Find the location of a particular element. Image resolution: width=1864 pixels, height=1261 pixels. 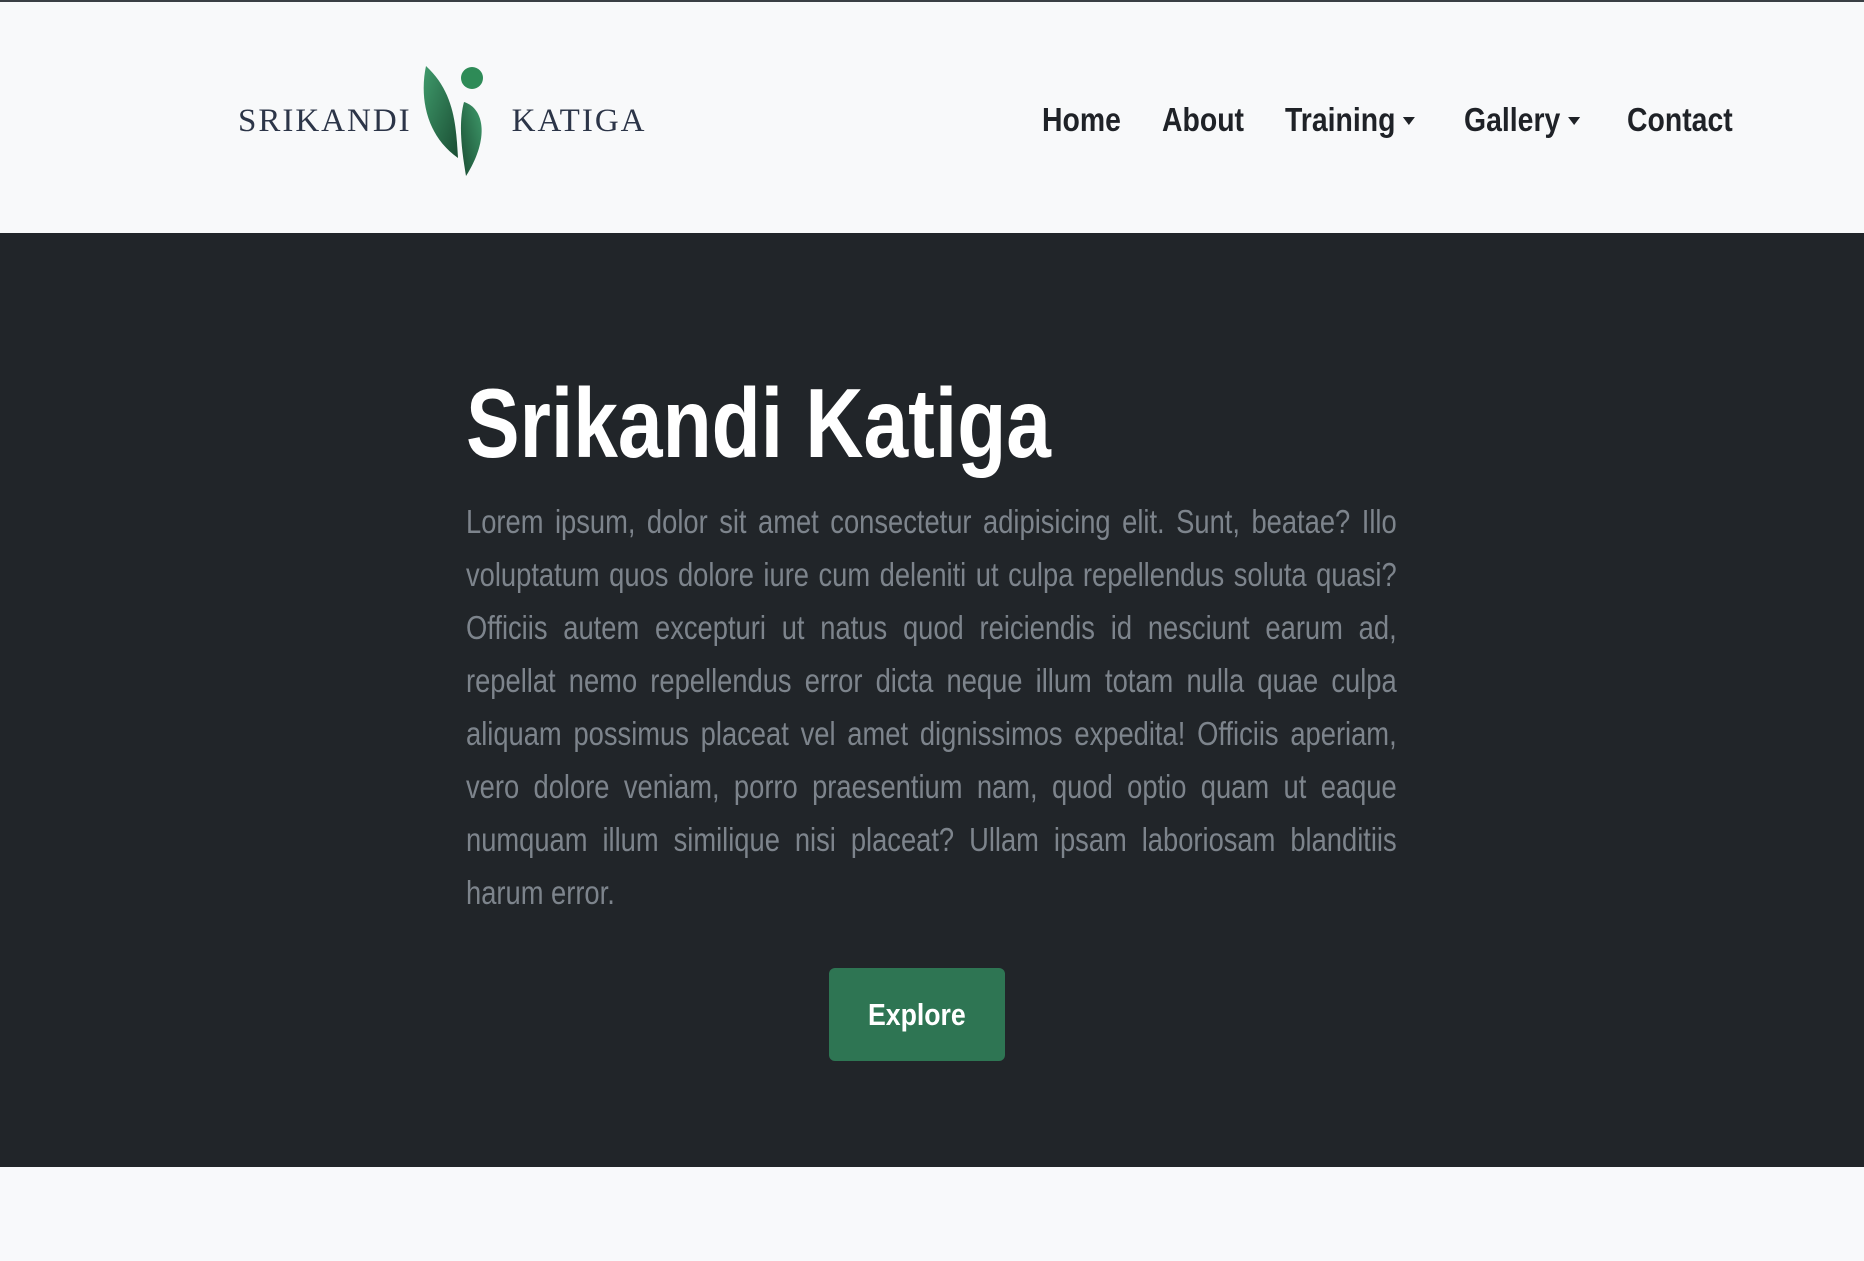

brand-left-word: SRIKANDI is located at coordinates (325, 120).